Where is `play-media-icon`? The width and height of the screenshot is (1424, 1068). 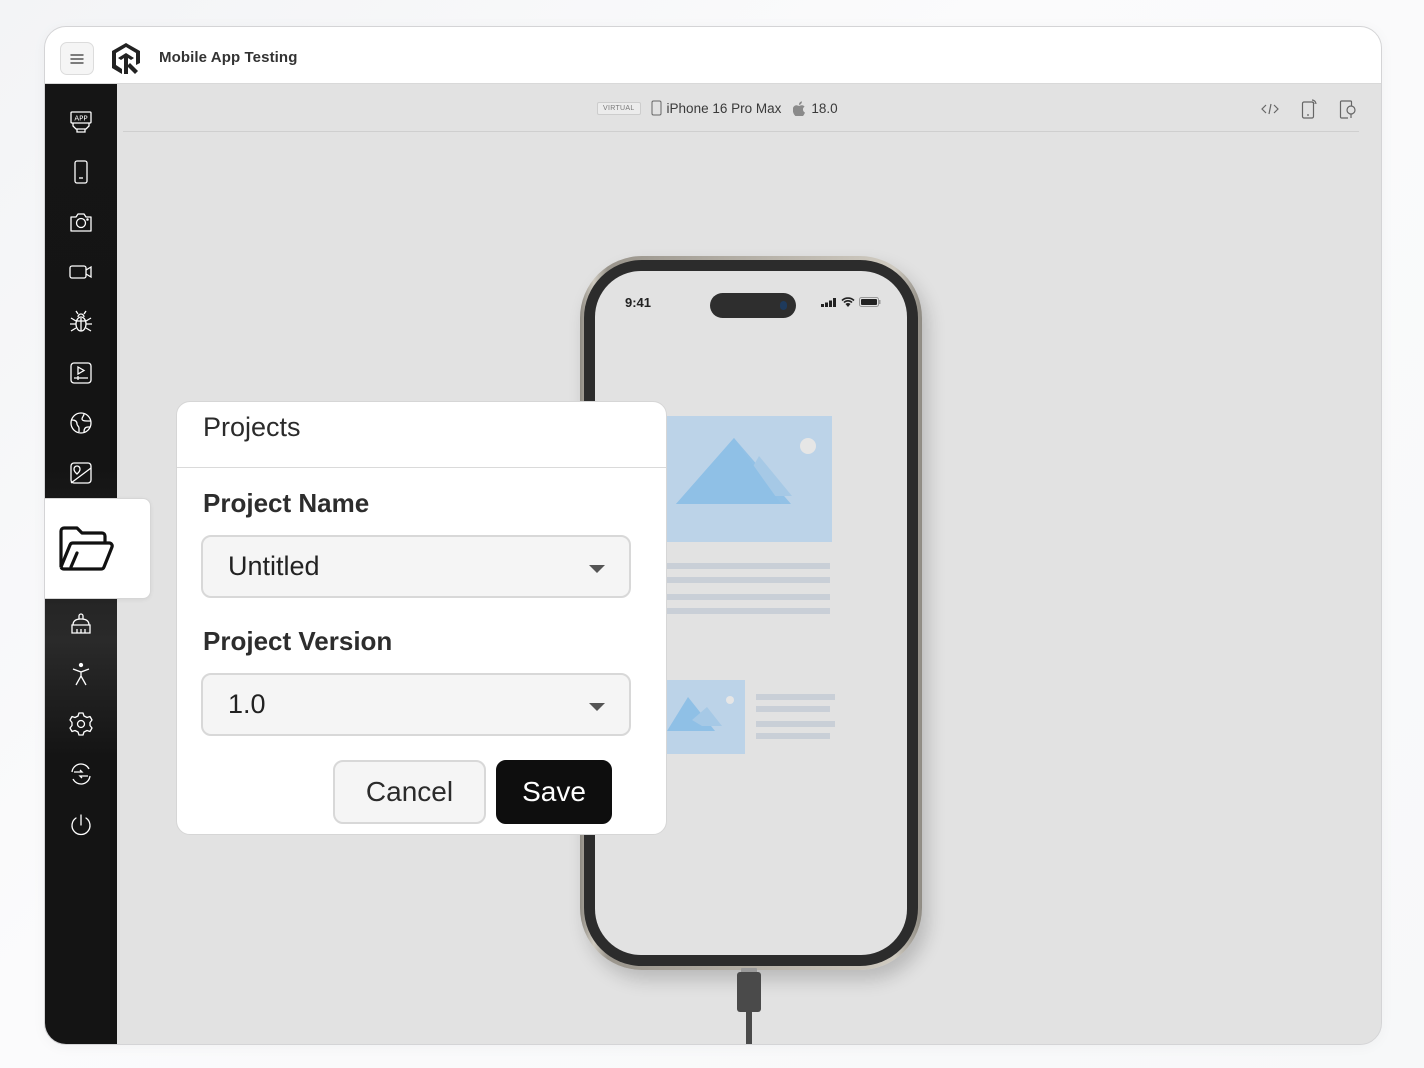 play-media-icon is located at coordinates (81, 373).